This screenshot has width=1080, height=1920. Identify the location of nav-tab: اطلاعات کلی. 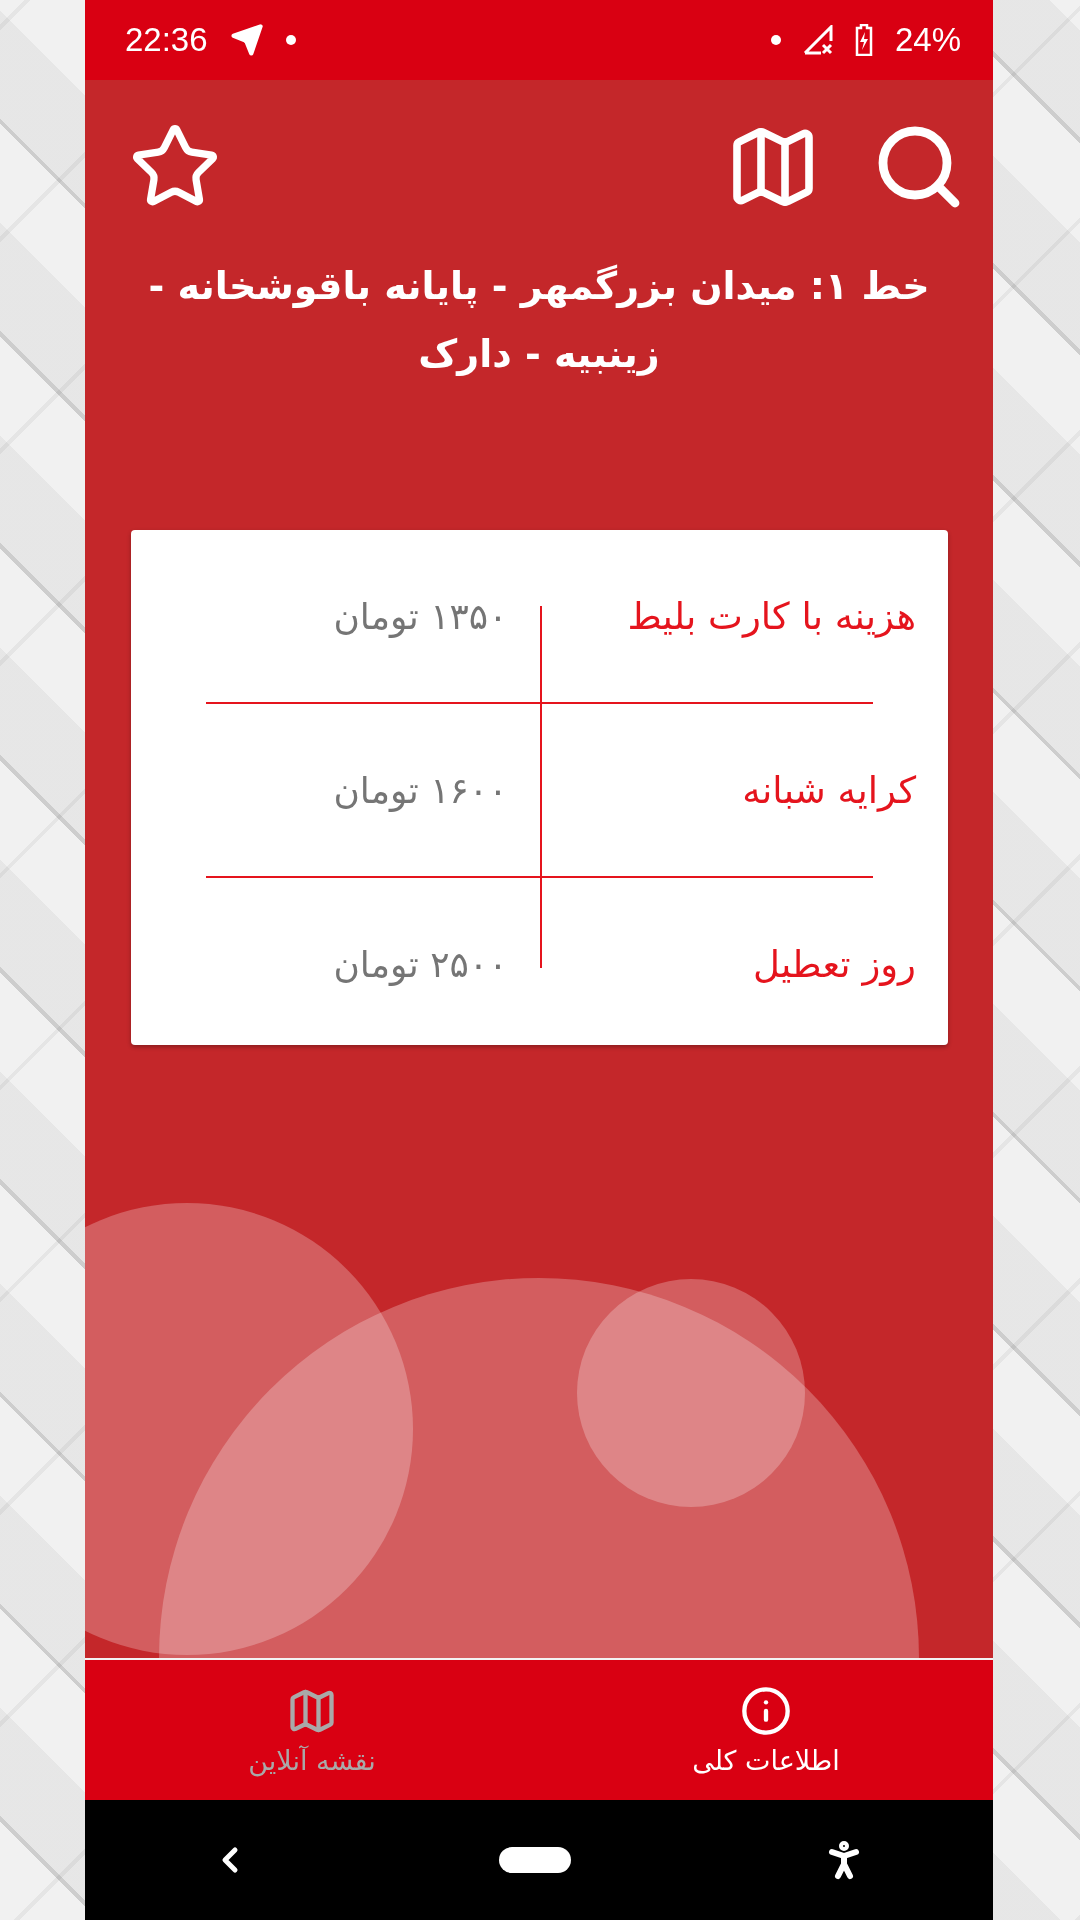
(766, 1730).